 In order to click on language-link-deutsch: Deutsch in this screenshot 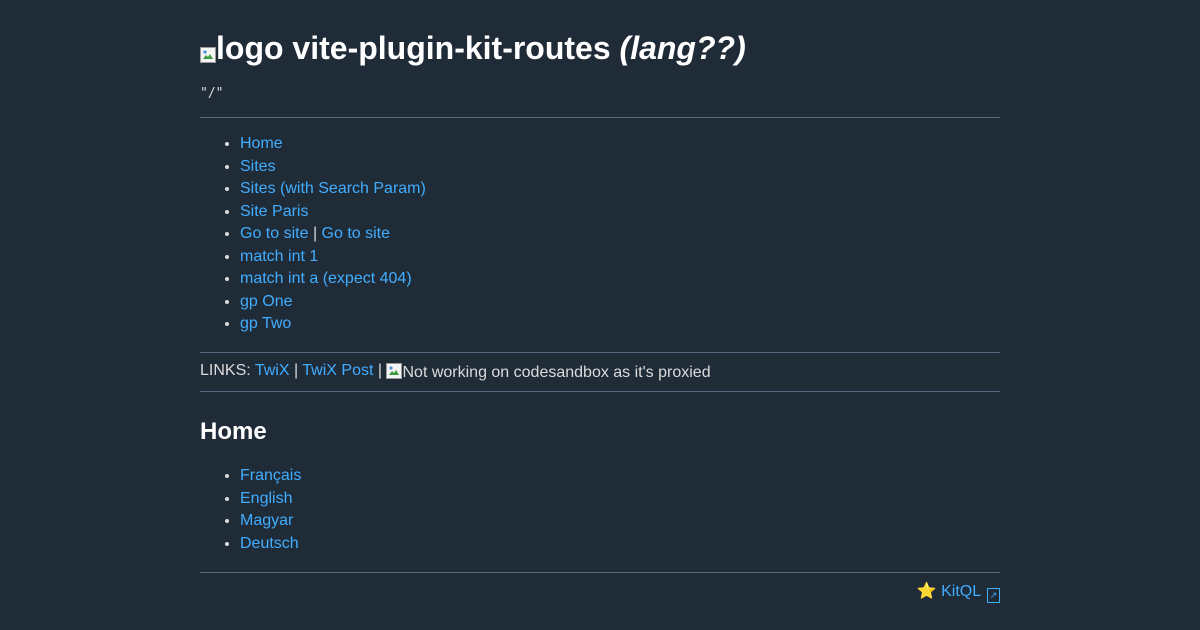, I will do `click(269, 543)`.